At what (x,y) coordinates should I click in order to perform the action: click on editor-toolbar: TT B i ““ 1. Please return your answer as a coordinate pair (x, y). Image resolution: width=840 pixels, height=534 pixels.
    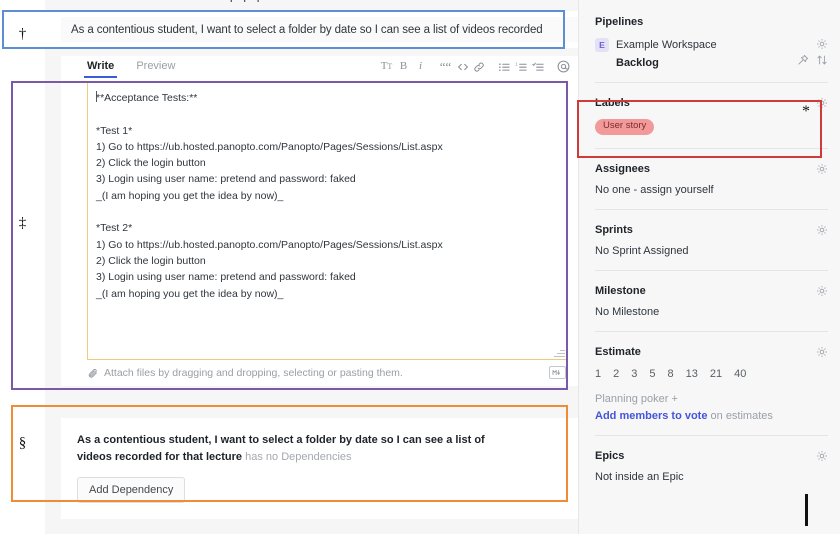
    Looking at the image, I should click on (475, 66).